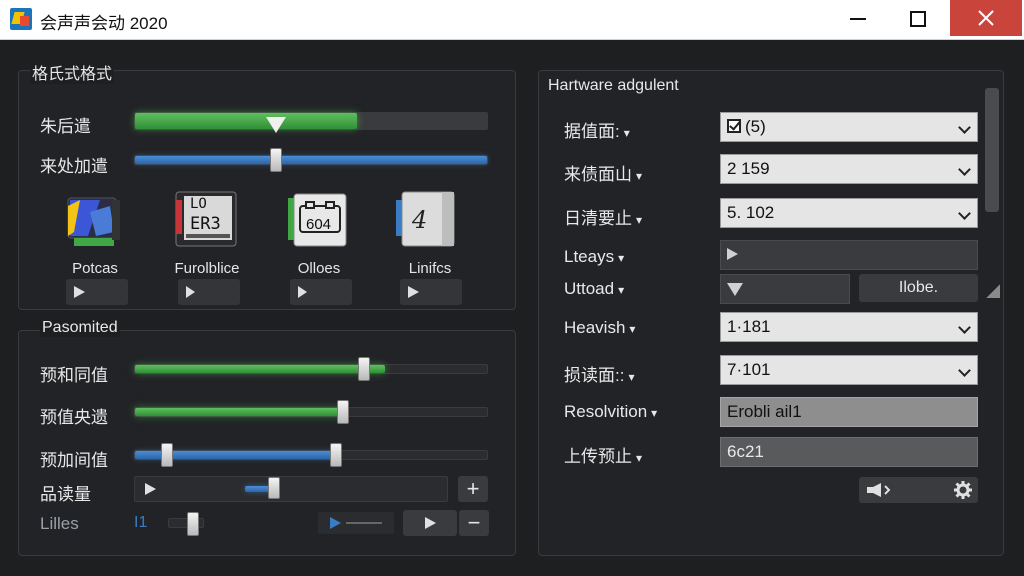 The height and width of the screenshot is (576, 1024). I want to click on play-button-secondary, so click(430, 523).